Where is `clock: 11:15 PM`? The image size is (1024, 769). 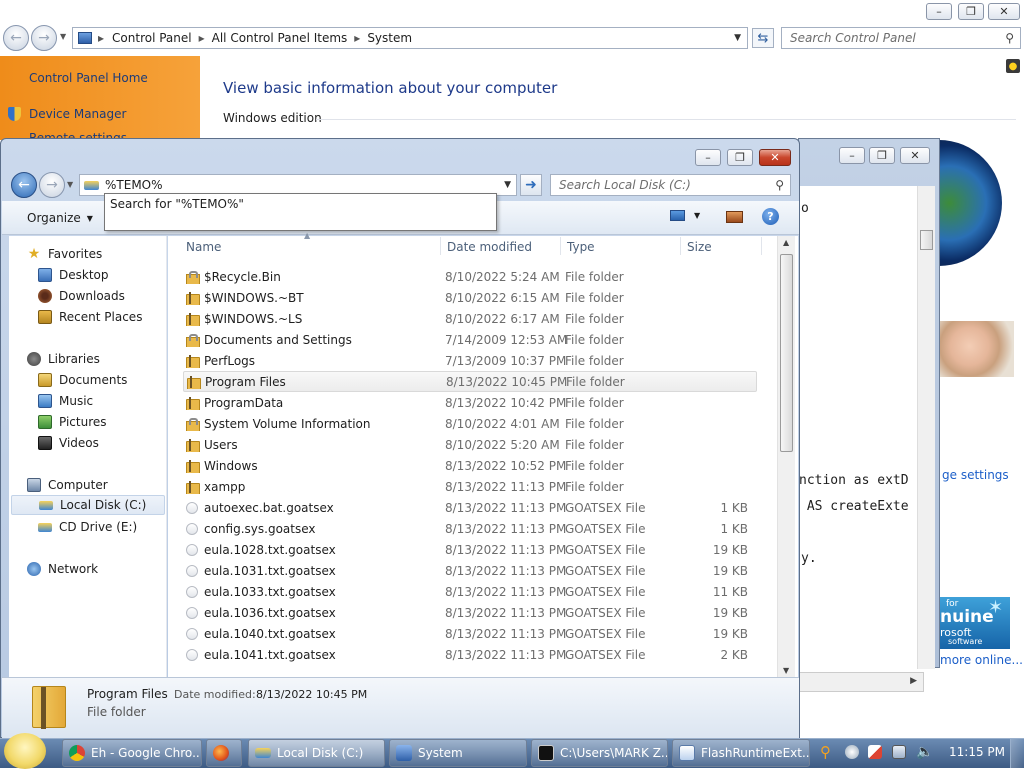
clock: 11:15 PM is located at coordinates (977, 752).